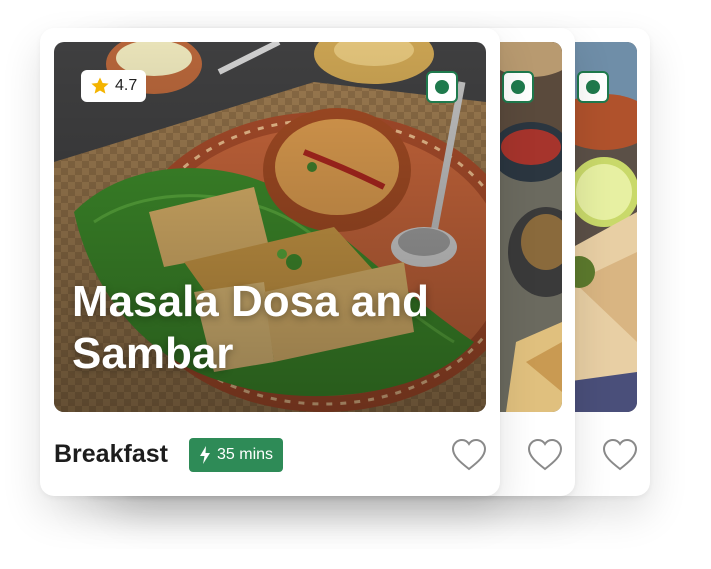 The image size is (711, 569). Describe the element at coordinates (245, 454) in the screenshot. I see `cook-time: 35 mins` at that location.